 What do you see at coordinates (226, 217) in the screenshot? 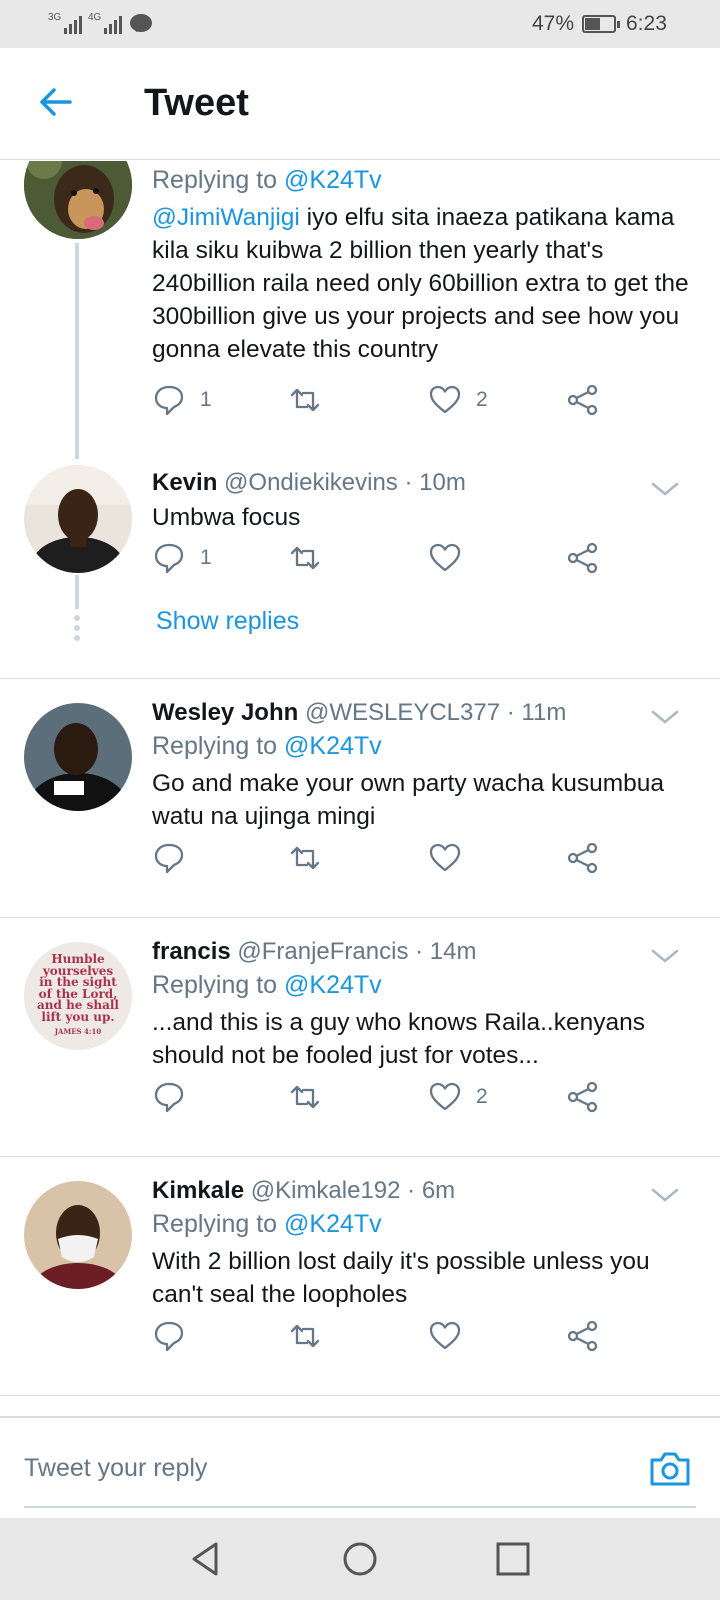
I see `mention-link: @JimiWanjigi` at bounding box center [226, 217].